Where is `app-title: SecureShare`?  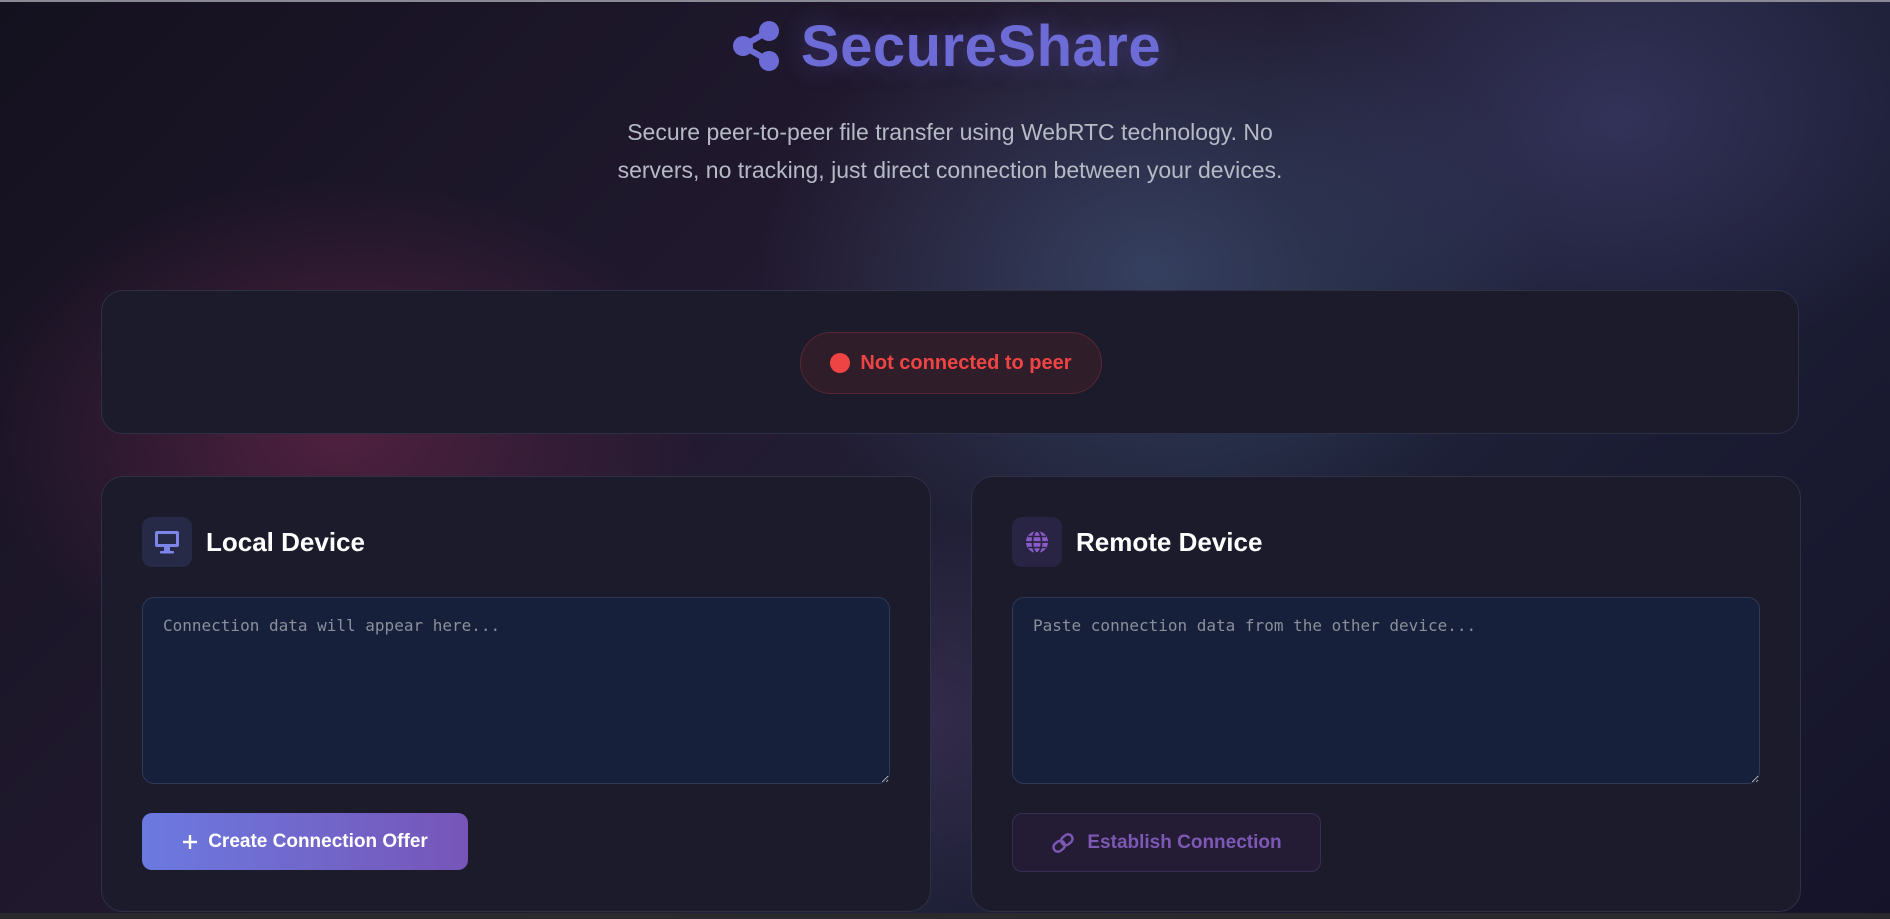
app-title: SecureShare is located at coordinates (981, 46).